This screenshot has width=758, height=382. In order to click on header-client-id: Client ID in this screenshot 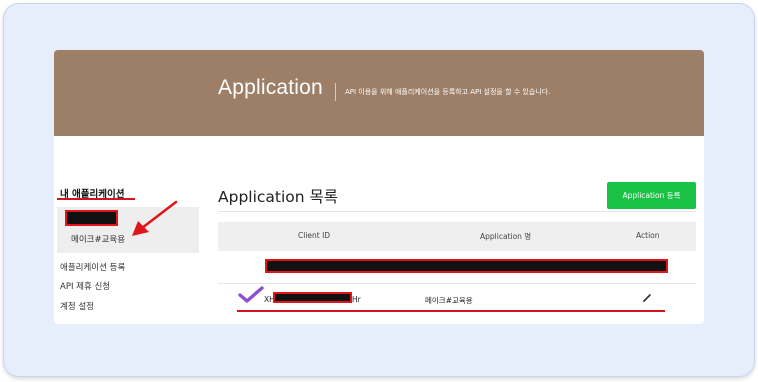, I will do `click(314, 235)`.